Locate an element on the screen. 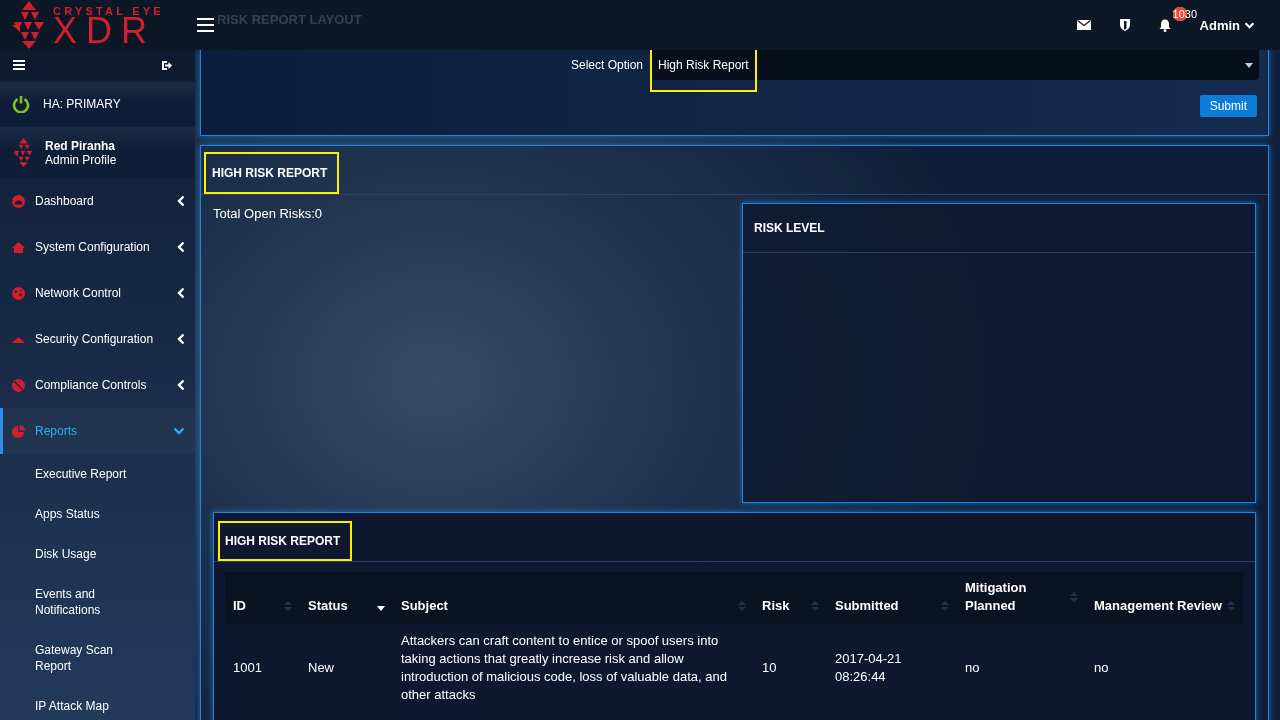  logo-tagline: CRYSTAL EYE is located at coordinates (108, 11).